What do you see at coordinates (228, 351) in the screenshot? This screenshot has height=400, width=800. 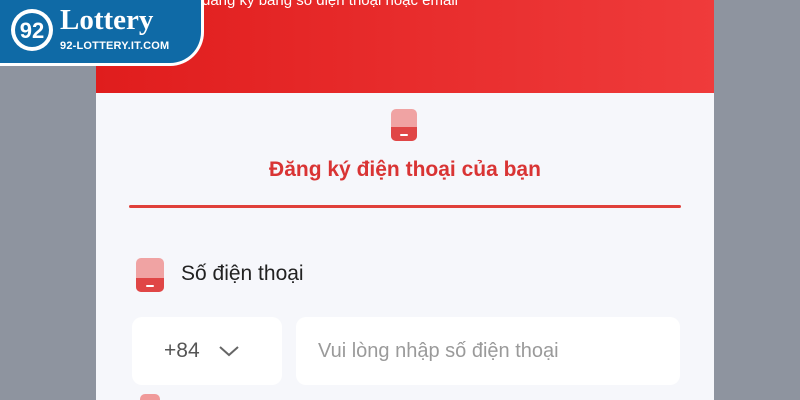 I see `chevron-down-icon` at bounding box center [228, 351].